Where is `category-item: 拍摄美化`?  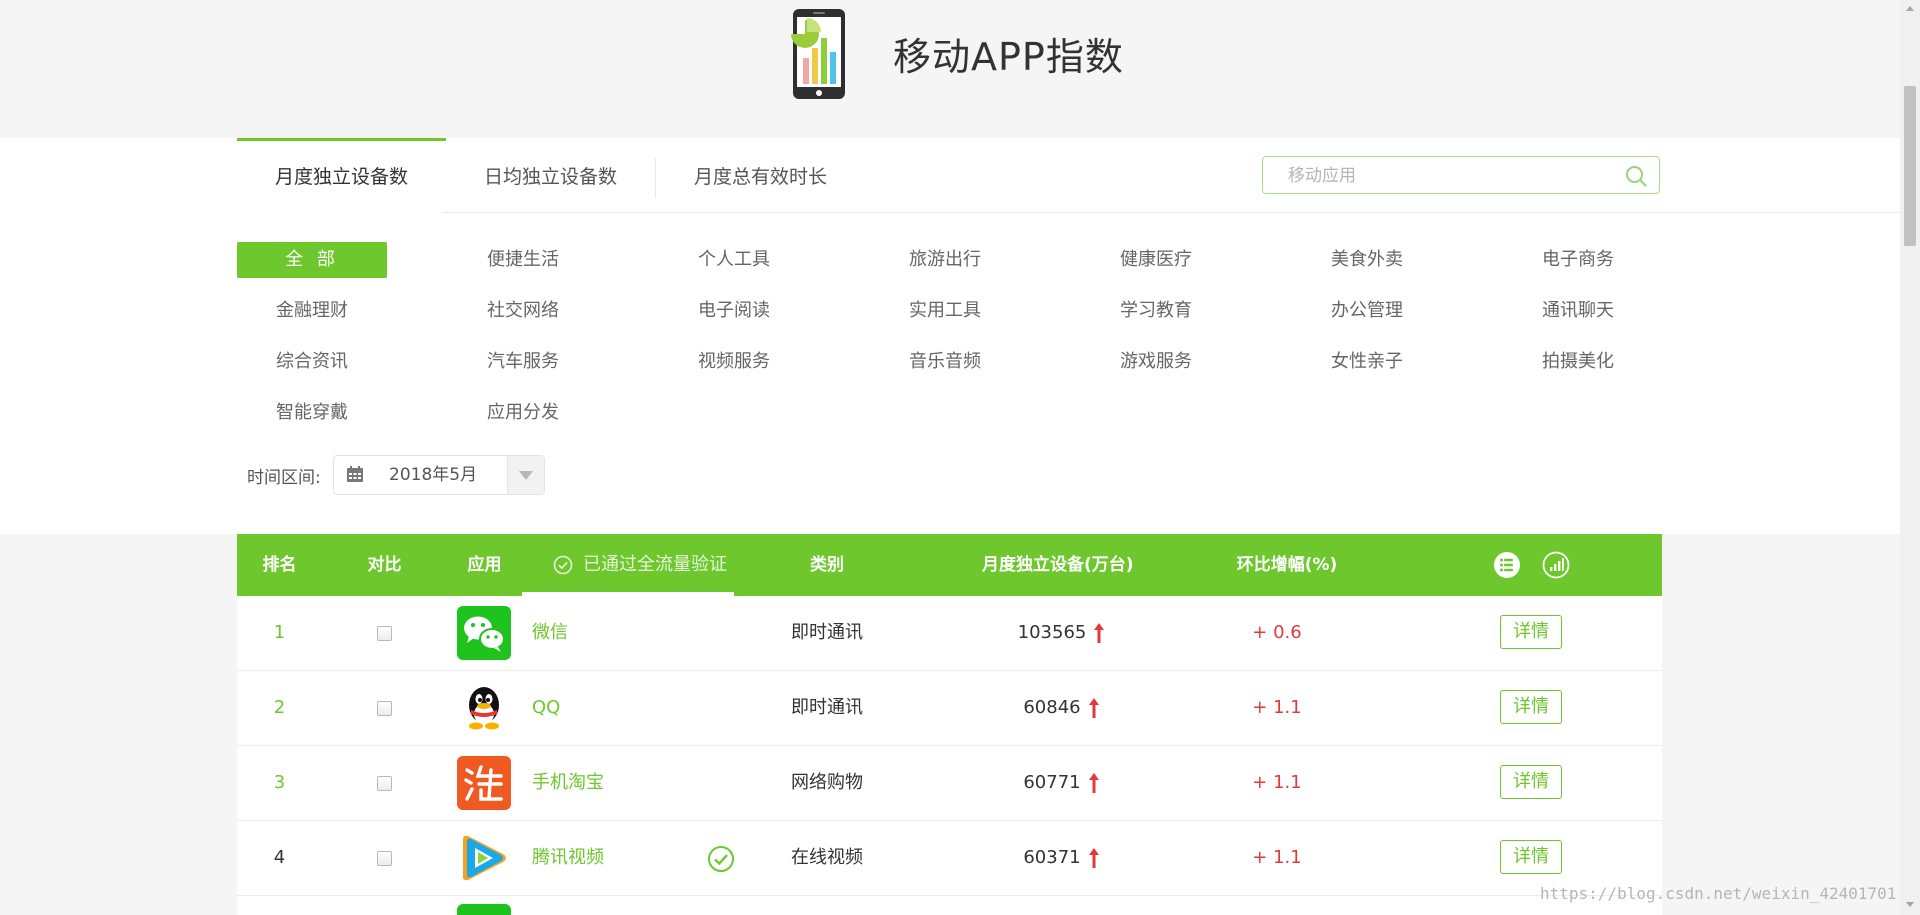
category-item: 拍摄美化 is located at coordinates (1578, 362).